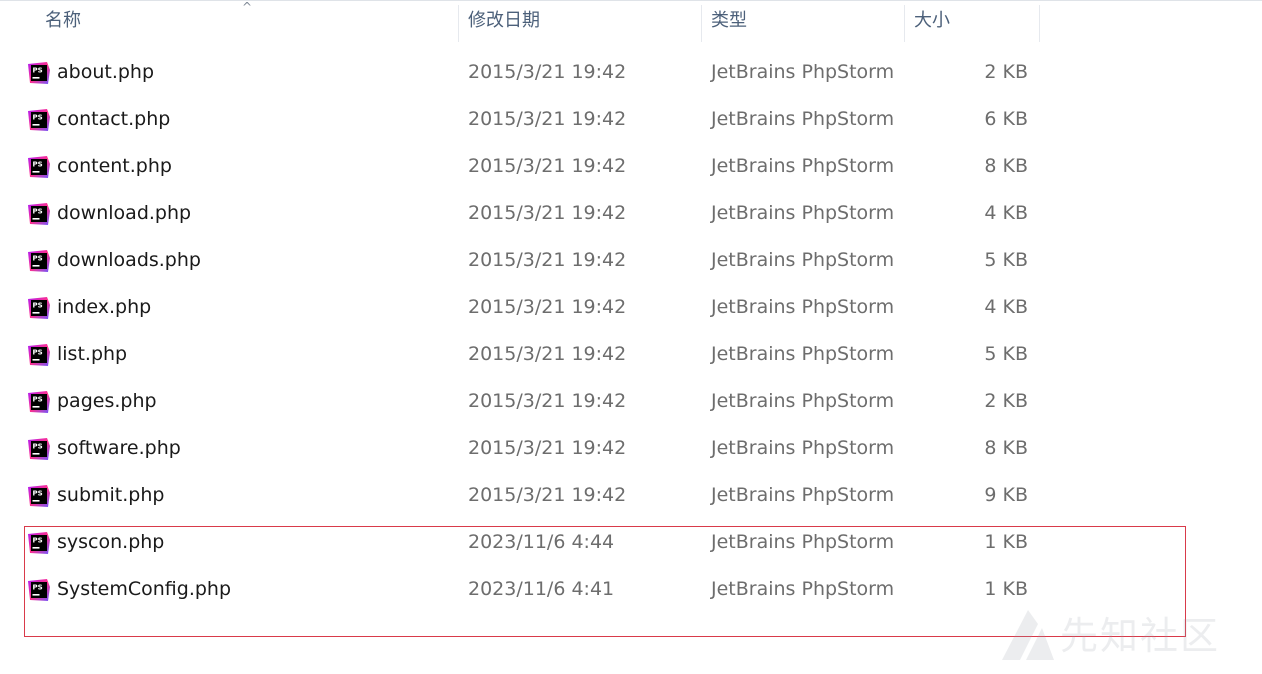 This screenshot has height=674, width=1262. I want to click on file-name: syscon.php, so click(111, 542).